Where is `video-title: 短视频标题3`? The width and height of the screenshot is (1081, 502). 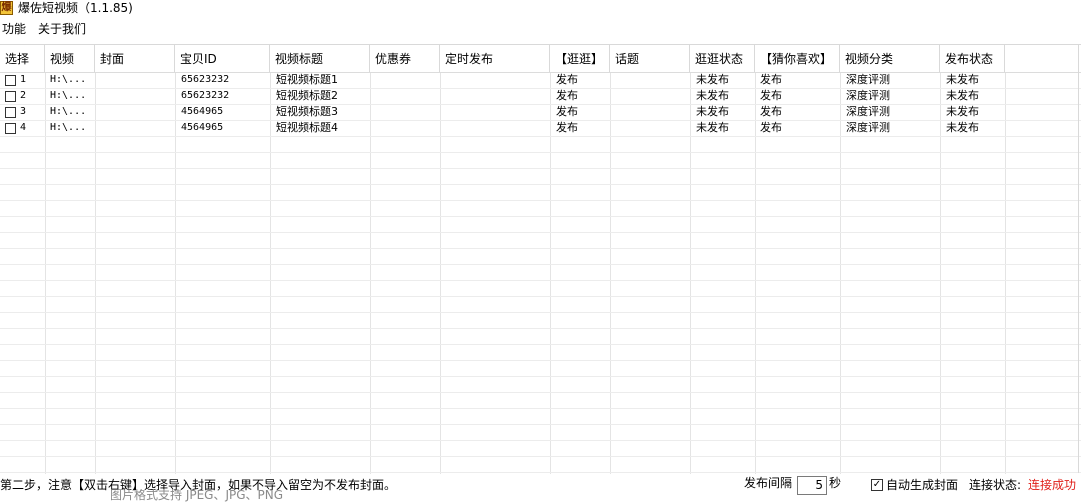
video-title: 短视频标题3 is located at coordinates (307, 111).